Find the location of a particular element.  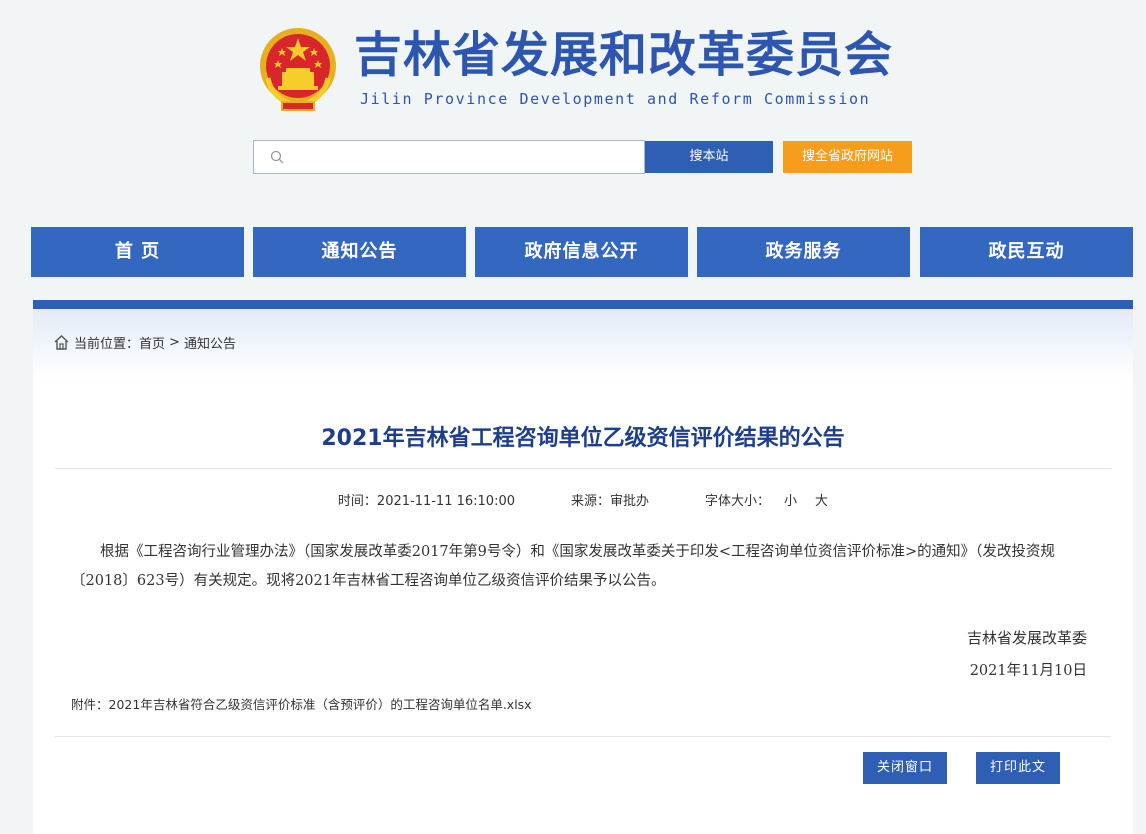

nav-item-gov-services: 政务服务 is located at coordinates (803, 252).